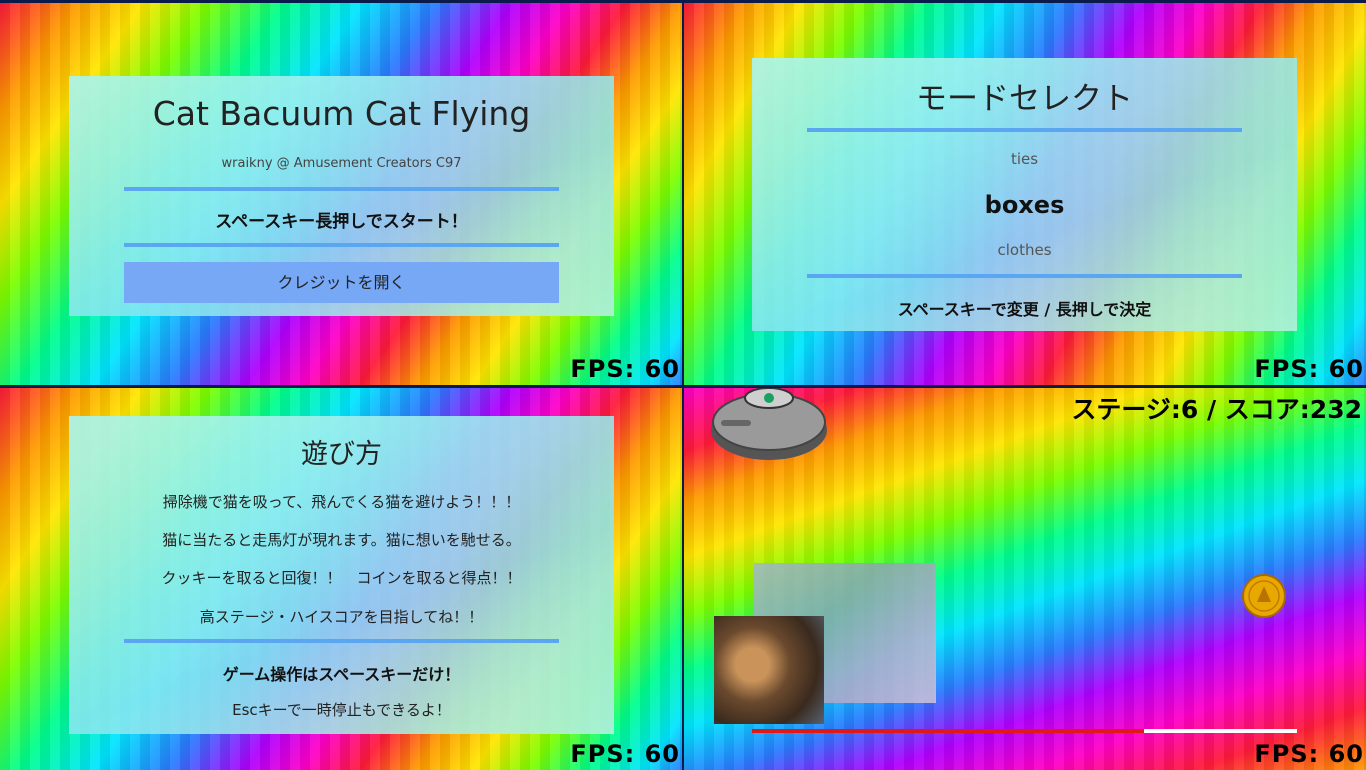  Describe the element at coordinates (1024, 99) in the screenshot. I see `mode-select-title: モードセレクト` at that location.